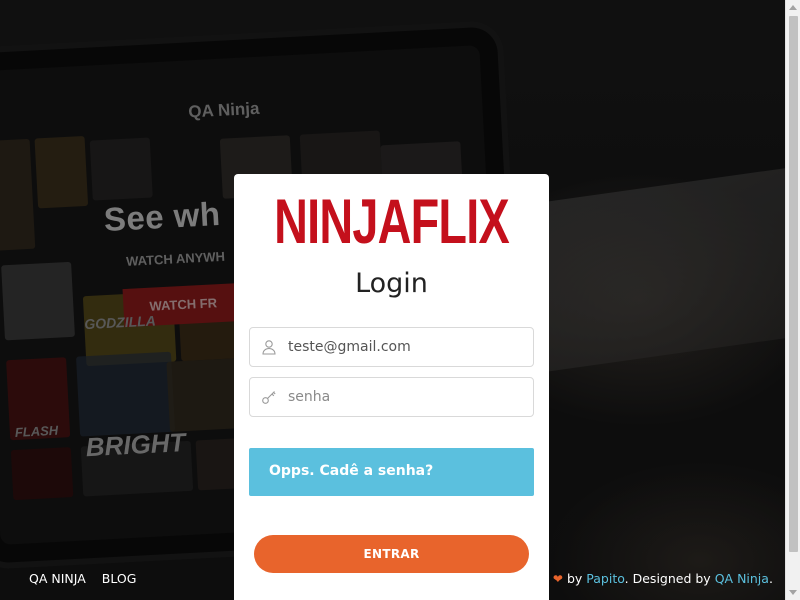 The image size is (800, 600). What do you see at coordinates (574, 578) in the screenshot?
I see `footer-credit-by: by` at bounding box center [574, 578].